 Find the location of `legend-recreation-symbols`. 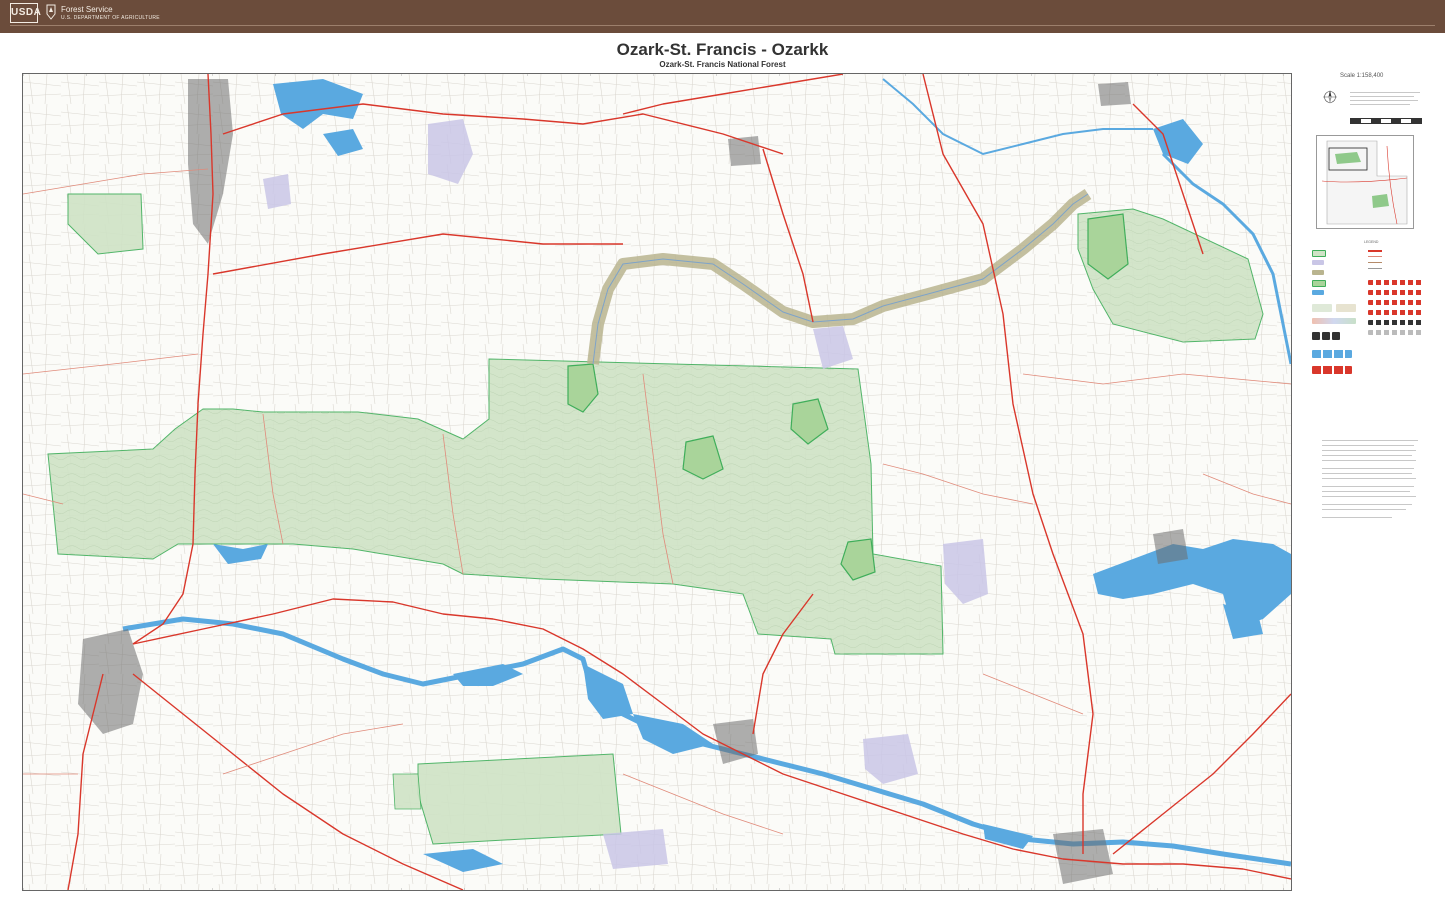

legend-recreation-symbols is located at coordinates (1398, 320).